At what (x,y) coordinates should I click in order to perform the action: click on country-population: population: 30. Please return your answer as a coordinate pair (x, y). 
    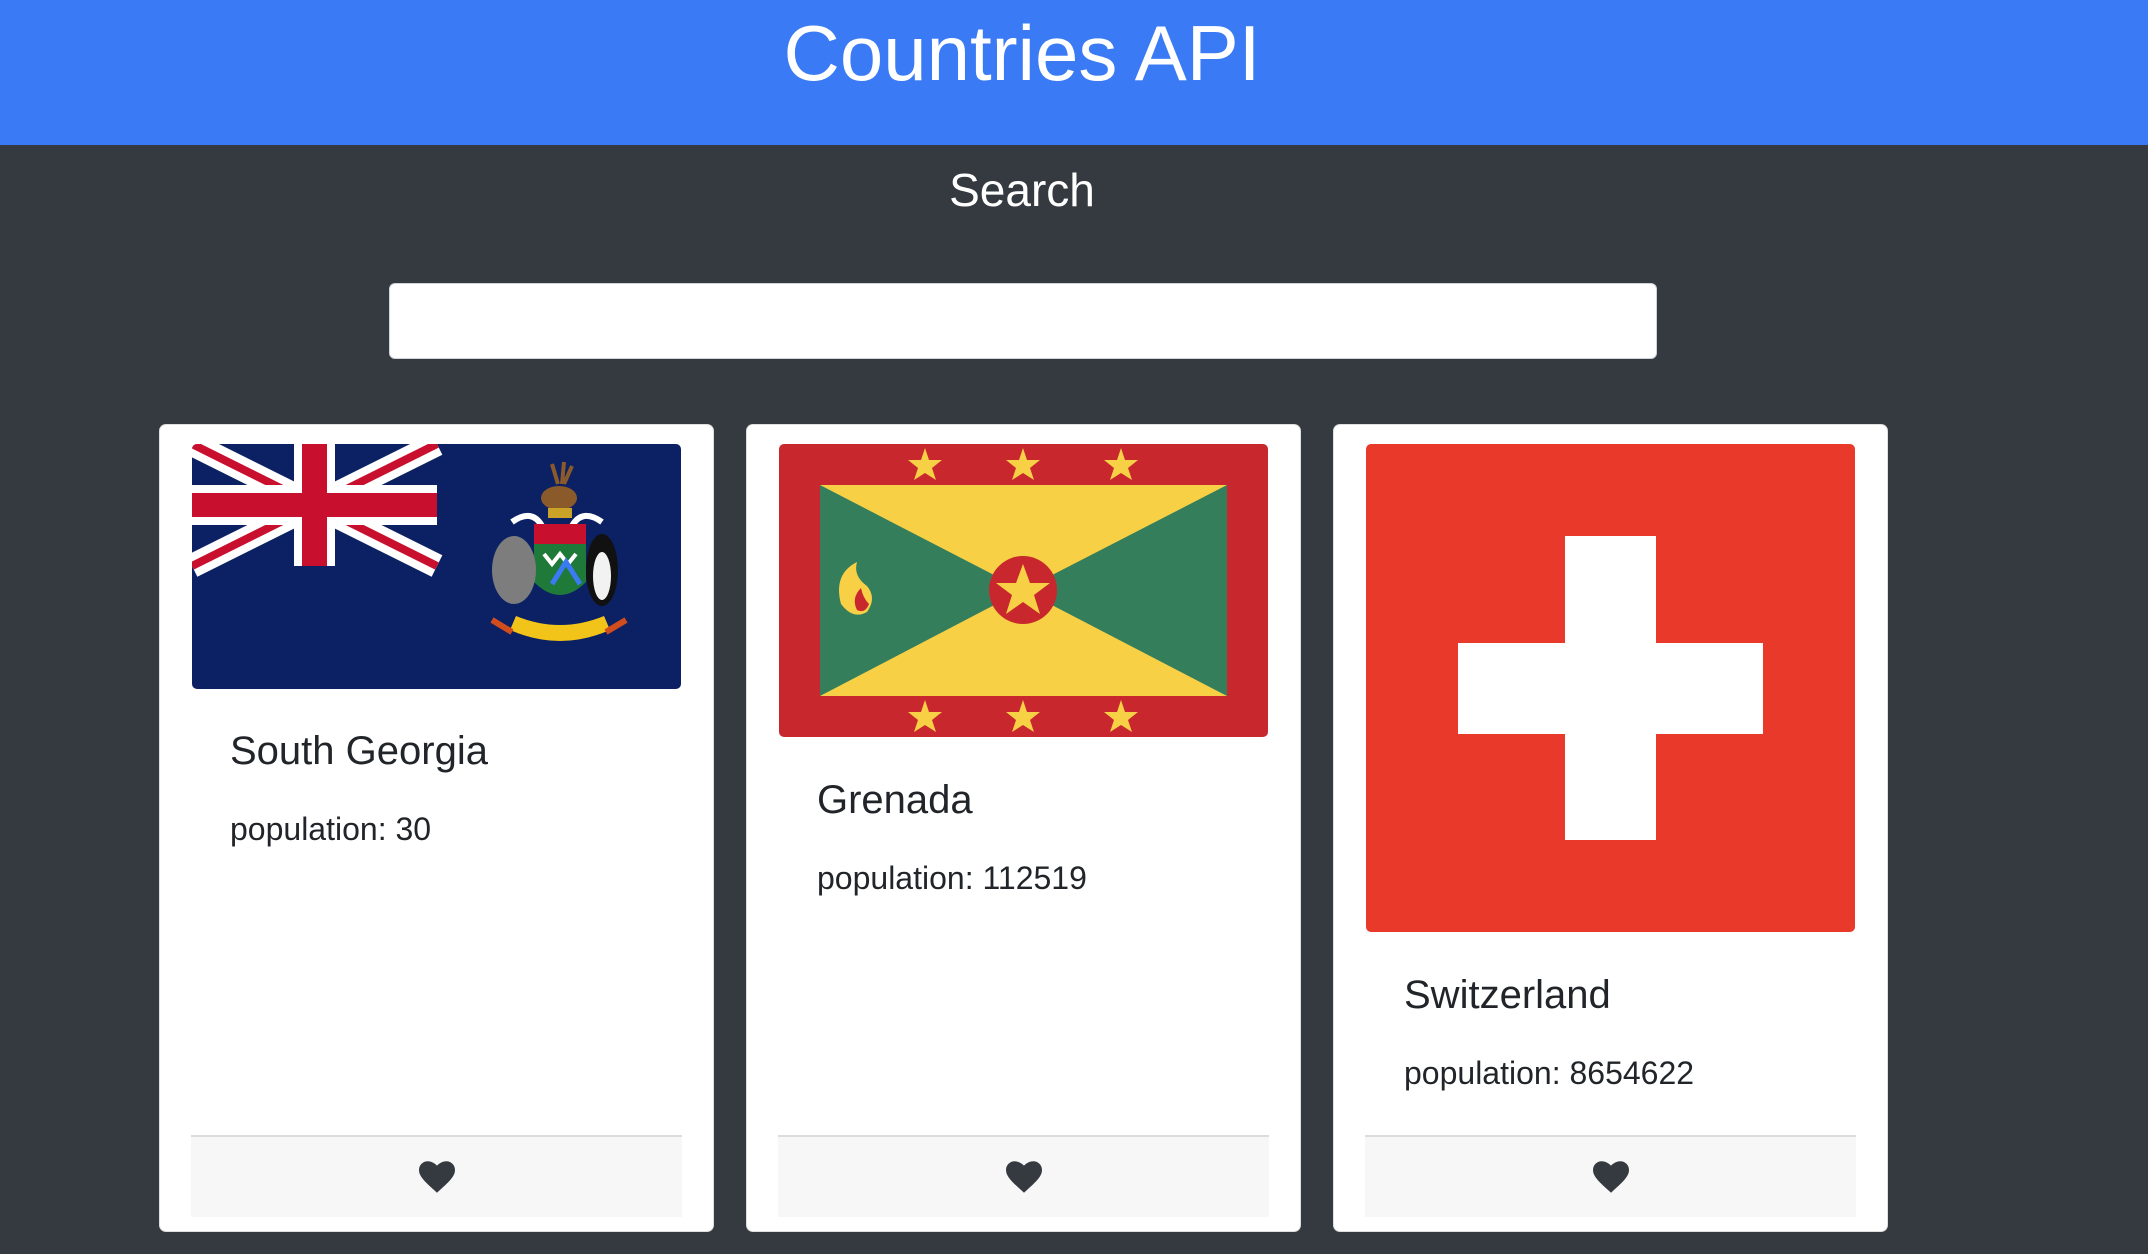
    Looking at the image, I should click on (331, 829).